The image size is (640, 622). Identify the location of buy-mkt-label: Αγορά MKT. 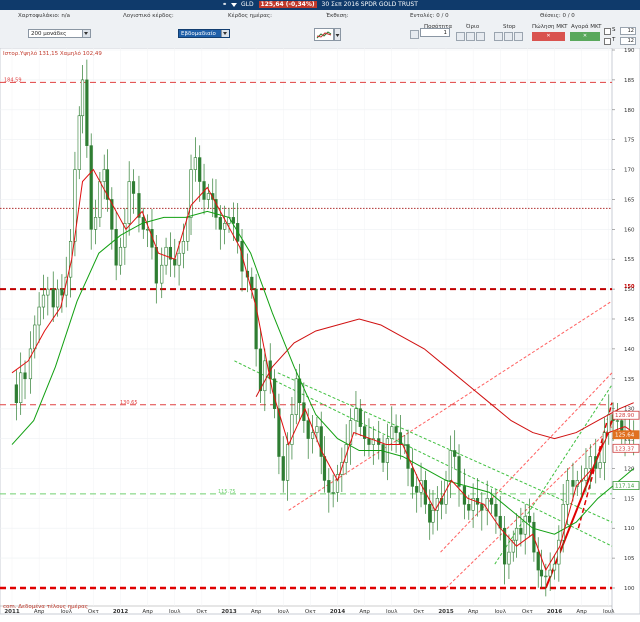
(586, 27).